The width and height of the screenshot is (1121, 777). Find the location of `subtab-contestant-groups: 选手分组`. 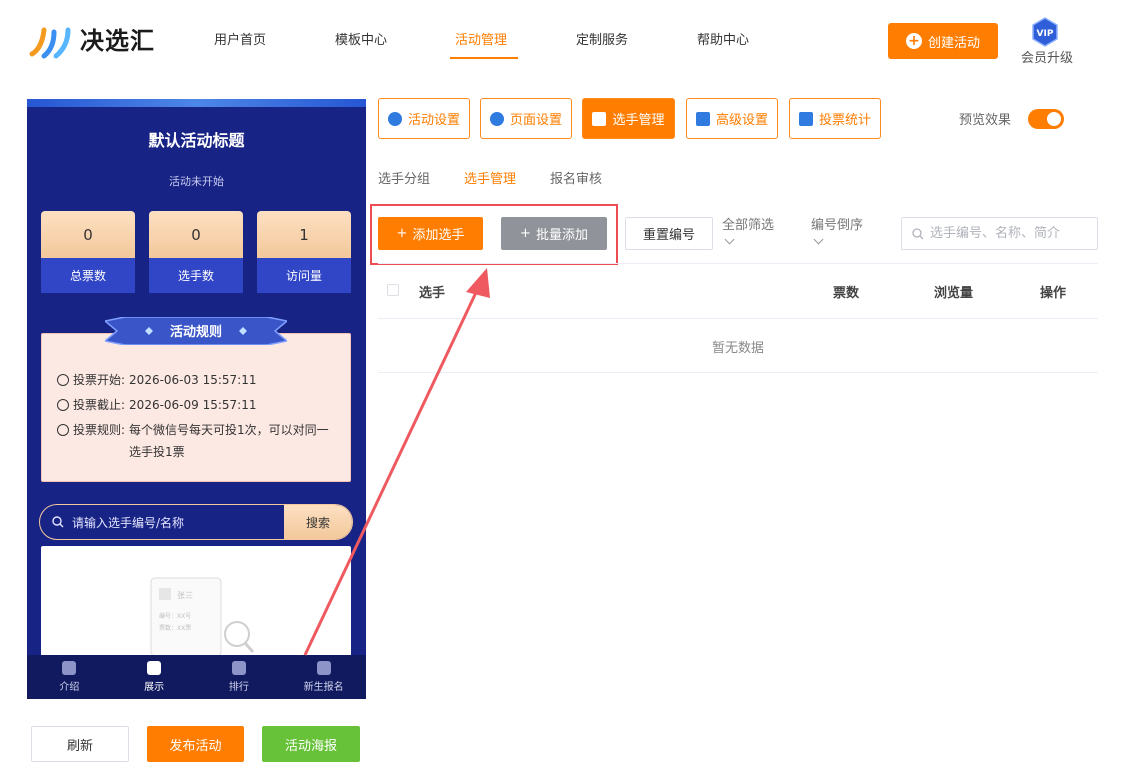

subtab-contestant-groups: 选手分组 is located at coordinates (404, 177).